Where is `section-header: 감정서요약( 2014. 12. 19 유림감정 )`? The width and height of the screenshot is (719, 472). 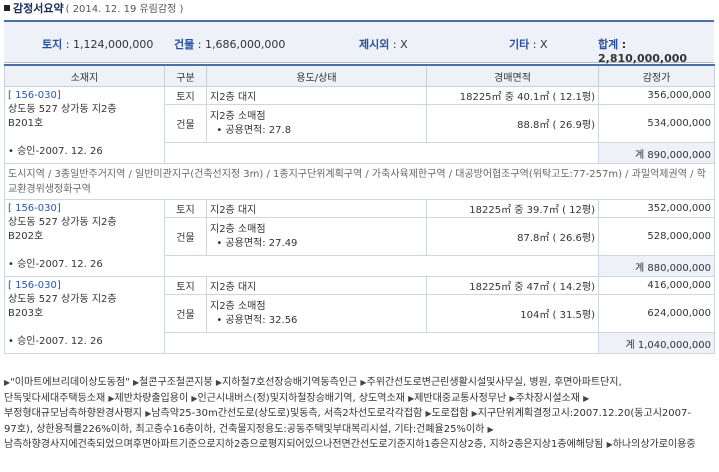 section-header: 감정서요약( 2014. 12. 19 유림감정 ) is located at coordinates (359, 9).